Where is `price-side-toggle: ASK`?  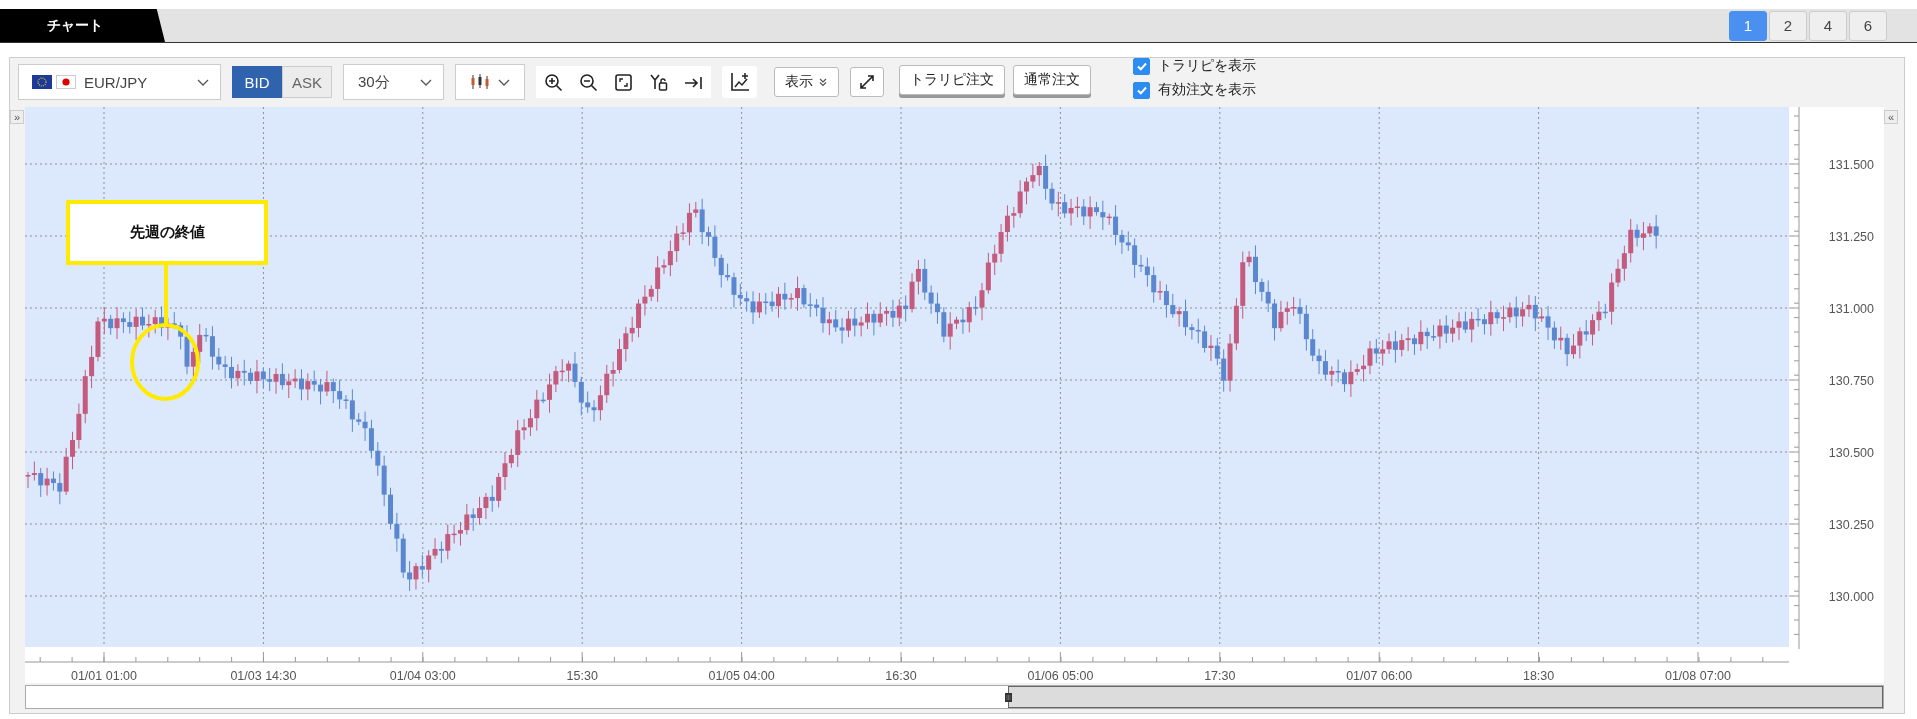 price-side-toggle: ASK is located at coordinates (307, 82).